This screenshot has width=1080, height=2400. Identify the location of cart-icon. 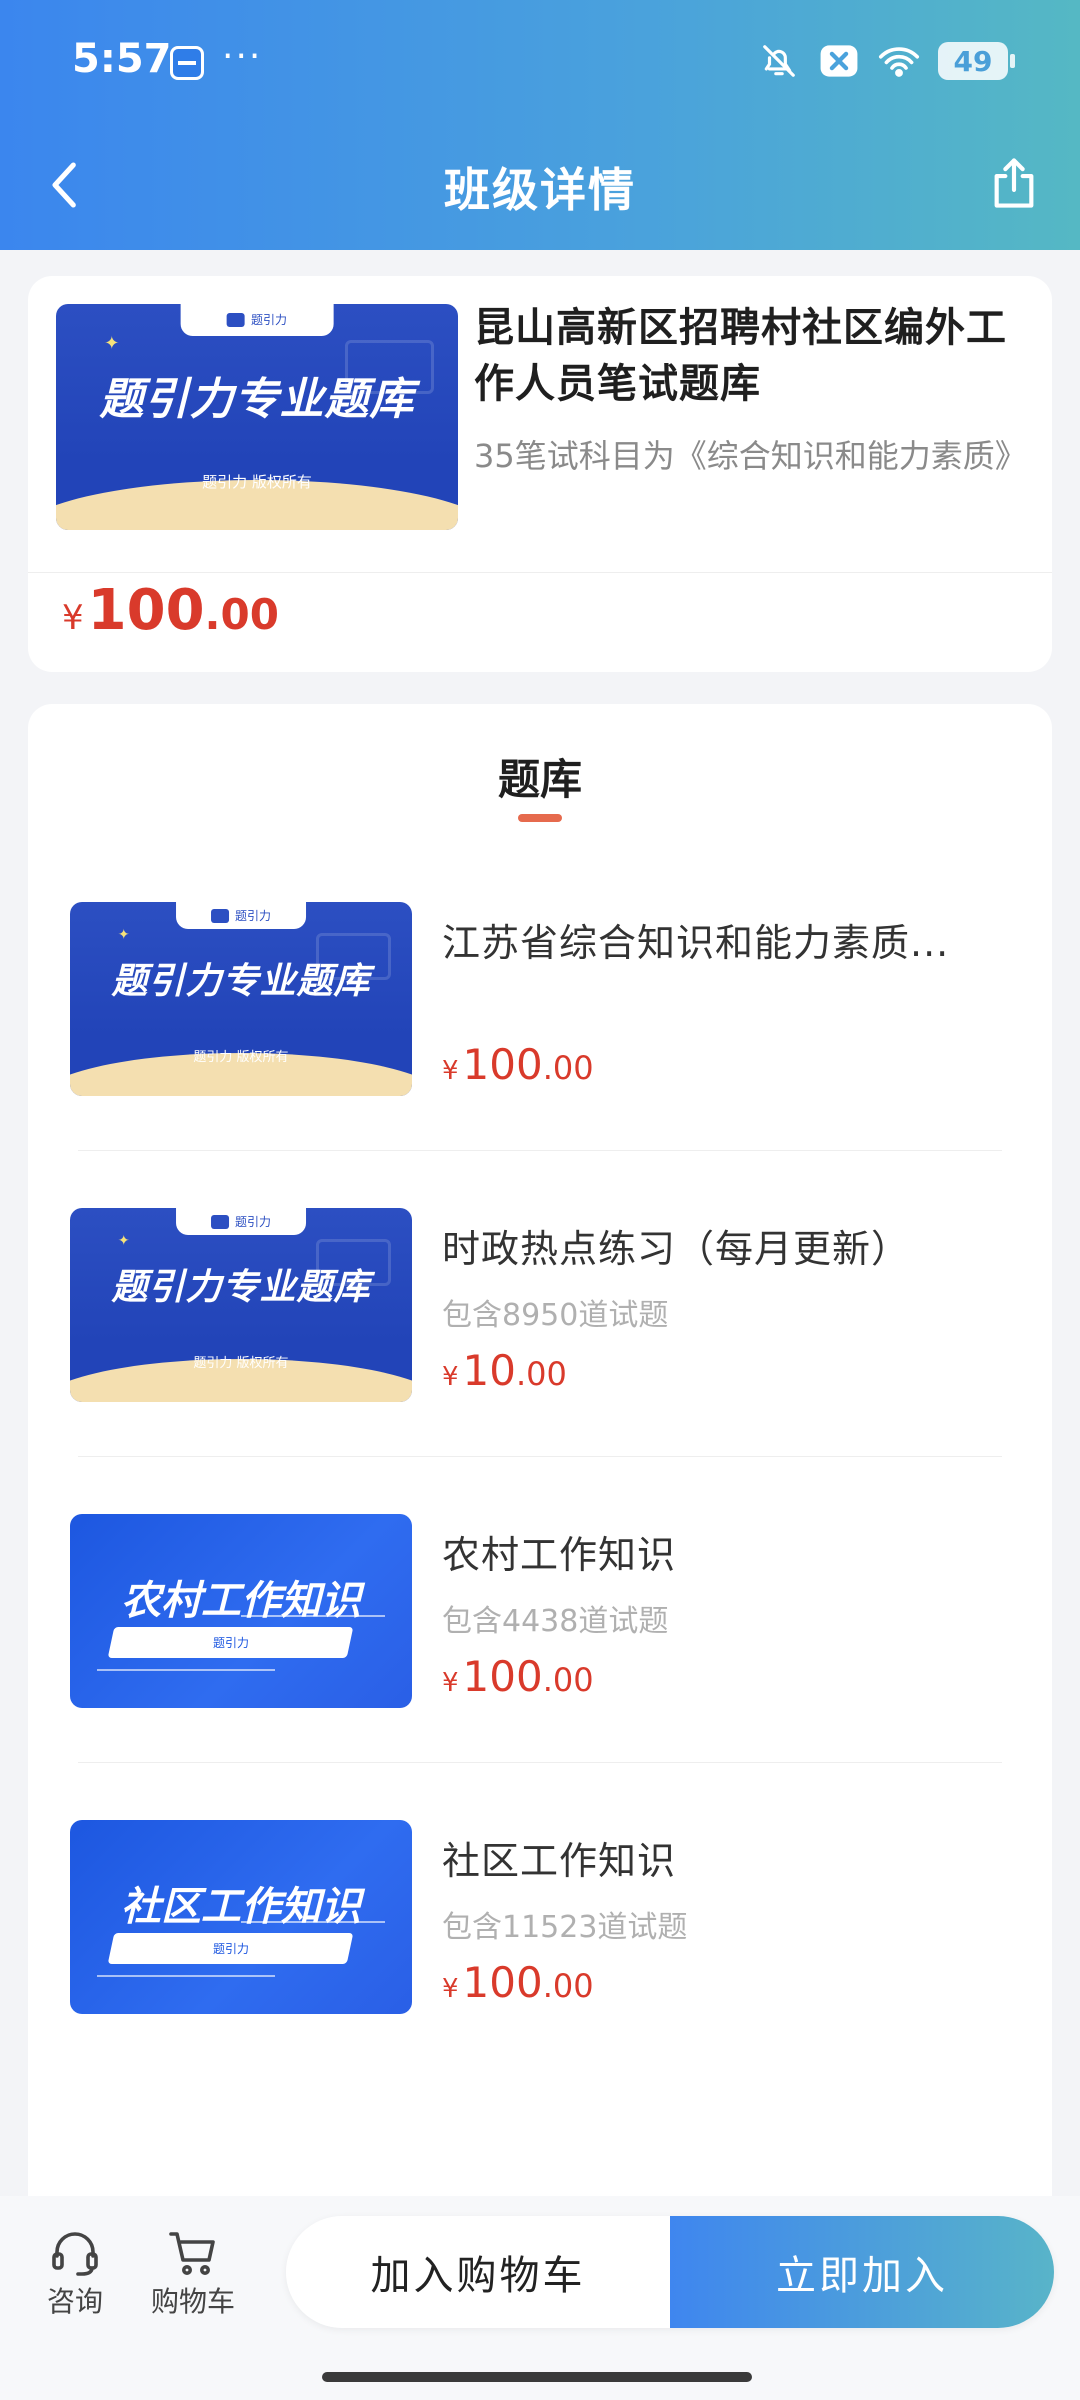
(192, 2253).